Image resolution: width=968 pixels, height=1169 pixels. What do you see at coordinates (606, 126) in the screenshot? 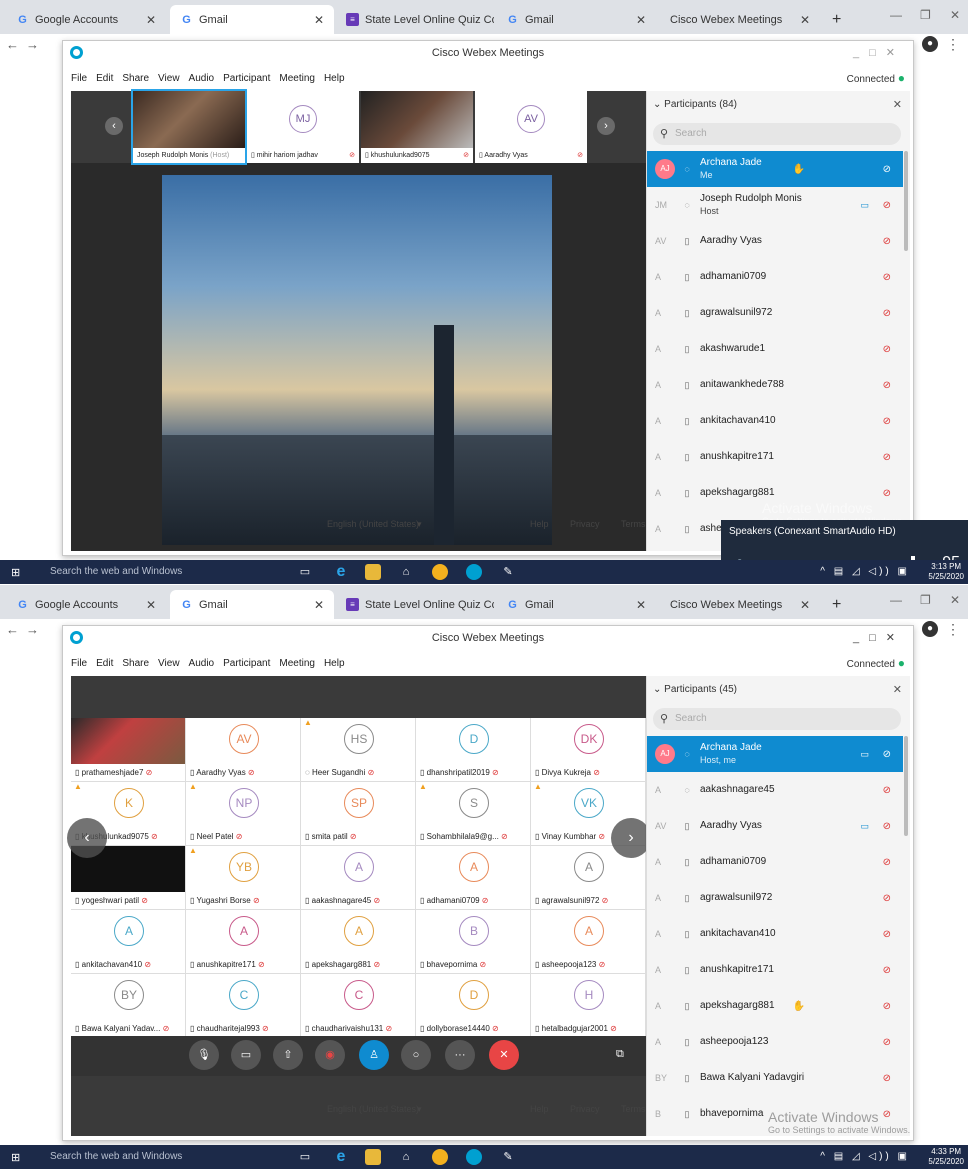
I see `filmstrip-next-button: ›` at bounding box center [606, 126].